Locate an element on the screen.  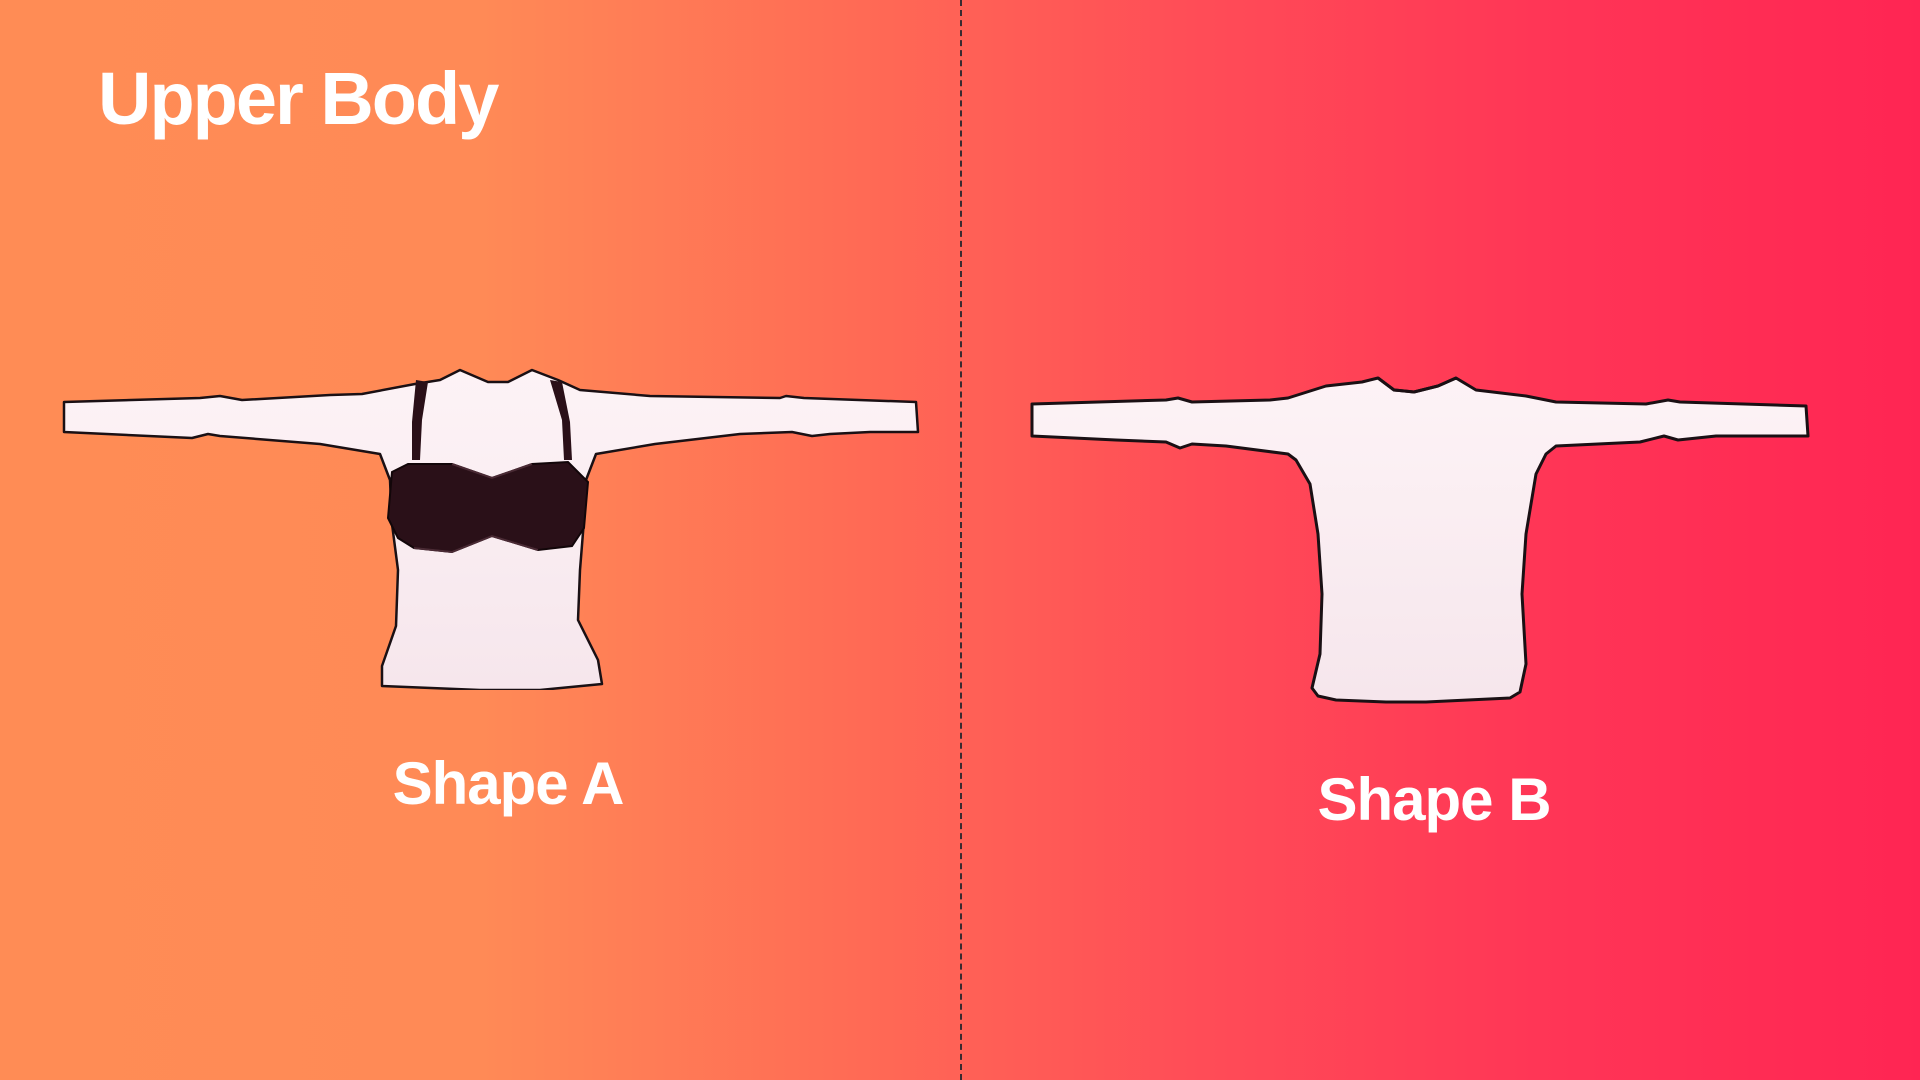
page-title: Upper Body is located at coordinates (298, 98).